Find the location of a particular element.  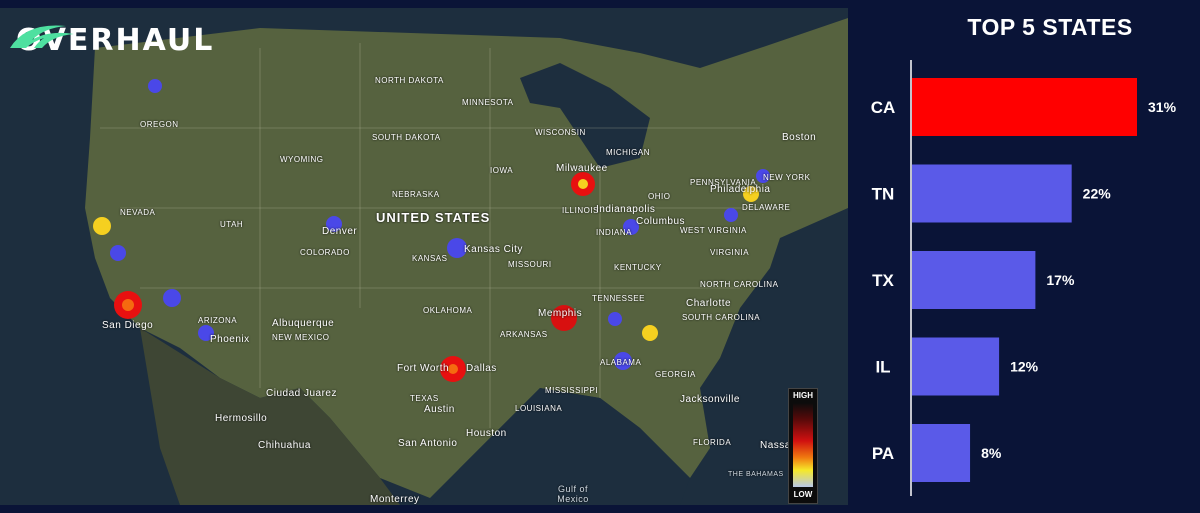

city-label: Philadelphia is located at coordinates (740, 189).